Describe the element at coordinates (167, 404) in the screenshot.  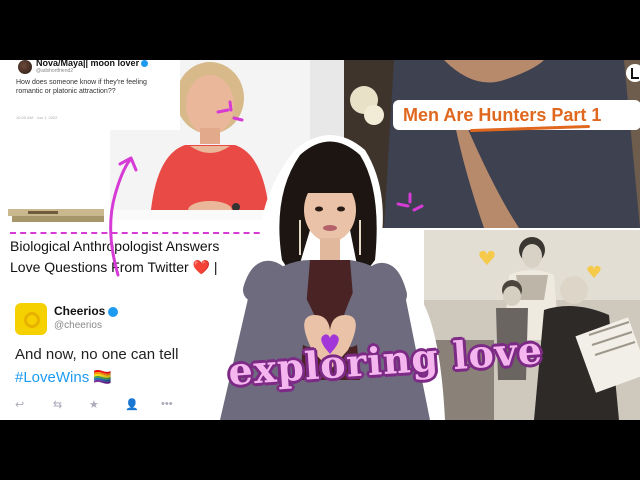
I see `more-icon: •••` at that location.